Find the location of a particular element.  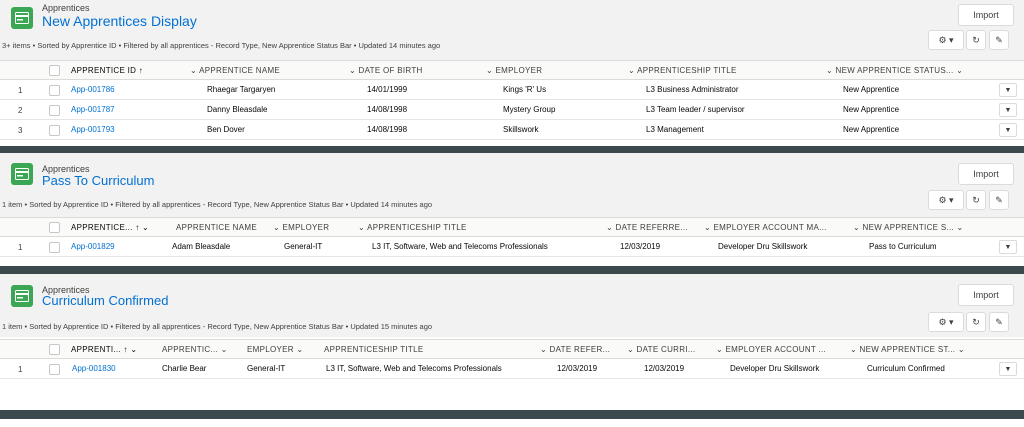

column-header: APPRENTICE NAME is located at coordinates (216, 227).